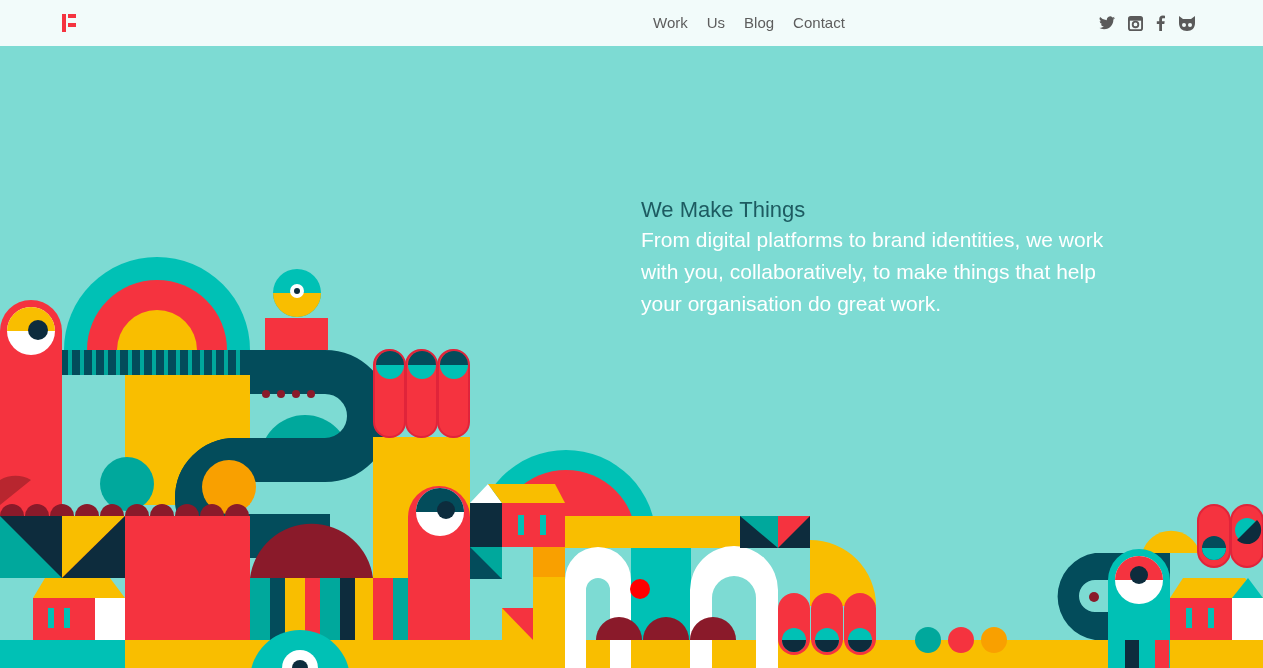 The width and height of the screenshot is (1263, 668). I want to click on camera-icon, so click(1135, 23).